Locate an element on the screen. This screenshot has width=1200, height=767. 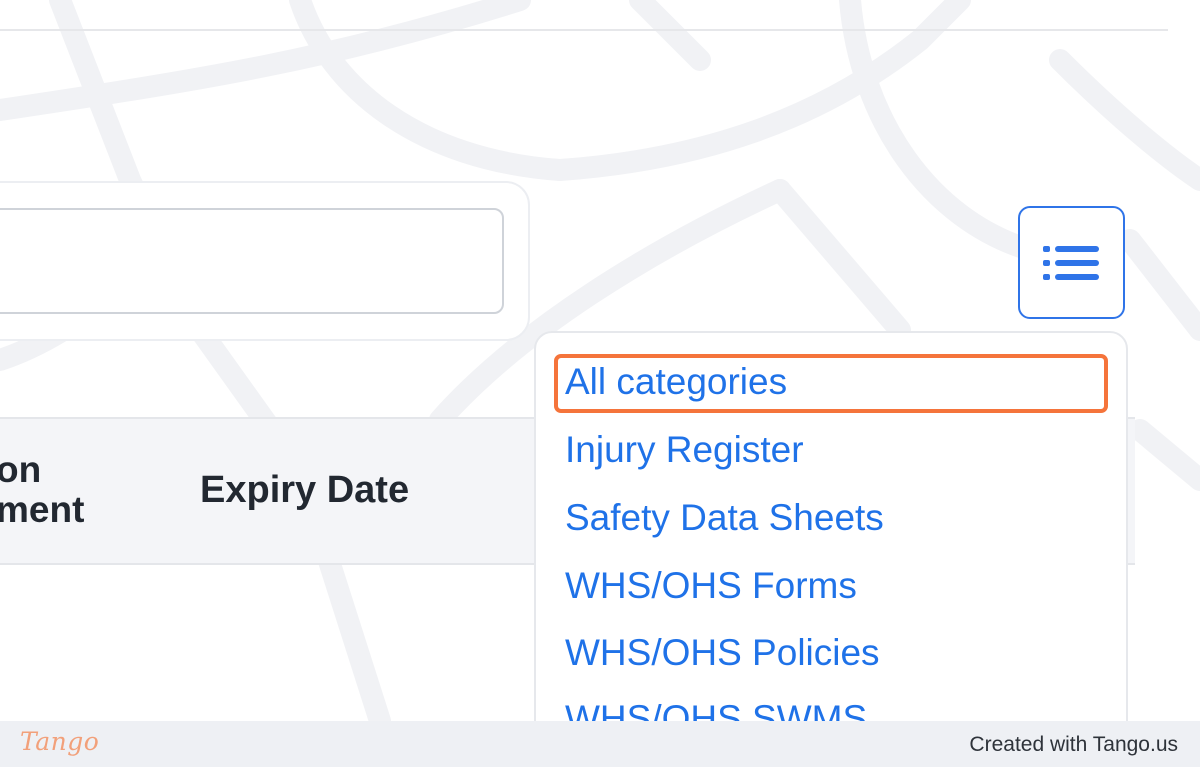
table-header-expiry-date: Expiry Date is located at coordinates (304, 490).